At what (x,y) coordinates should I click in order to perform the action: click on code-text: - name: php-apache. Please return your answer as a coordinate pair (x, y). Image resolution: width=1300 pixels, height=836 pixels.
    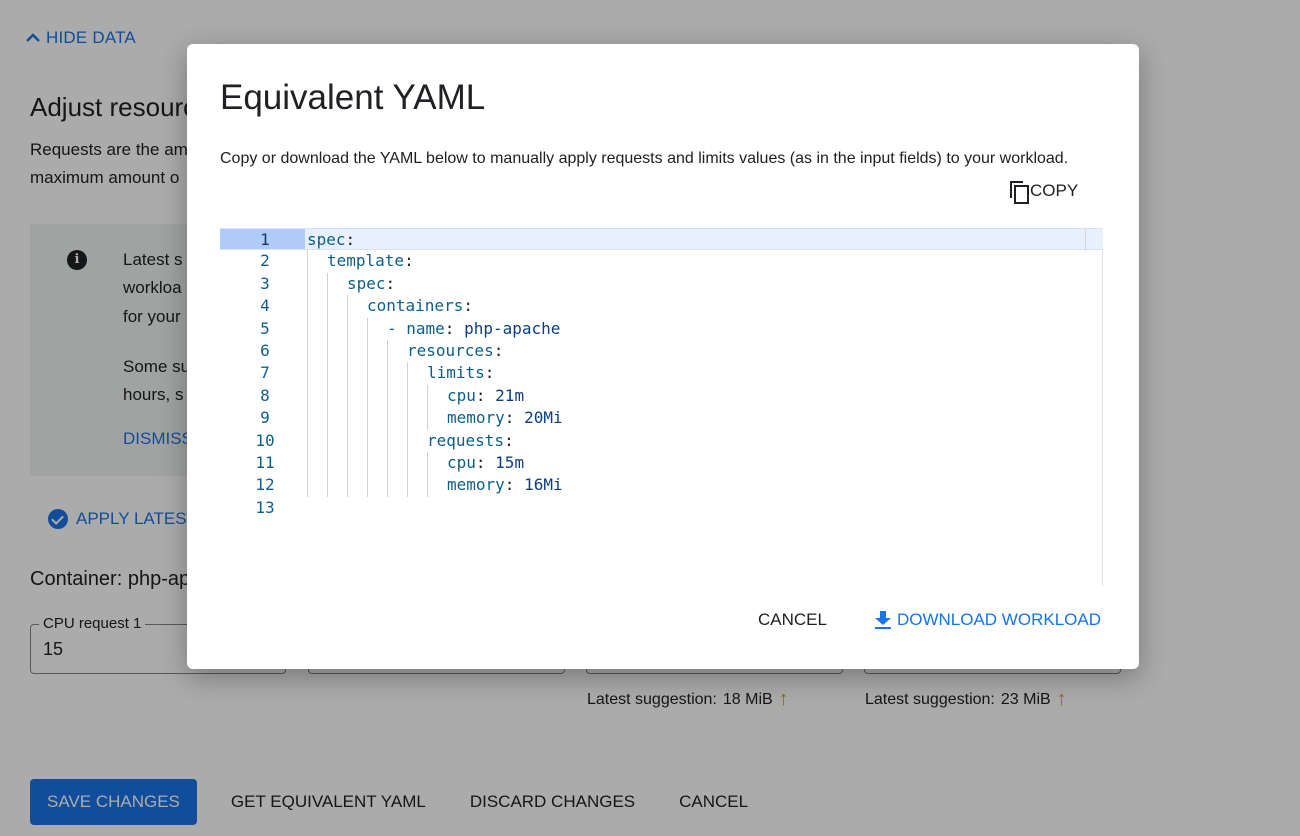
    Looking at the image, I should click on (474, 328).